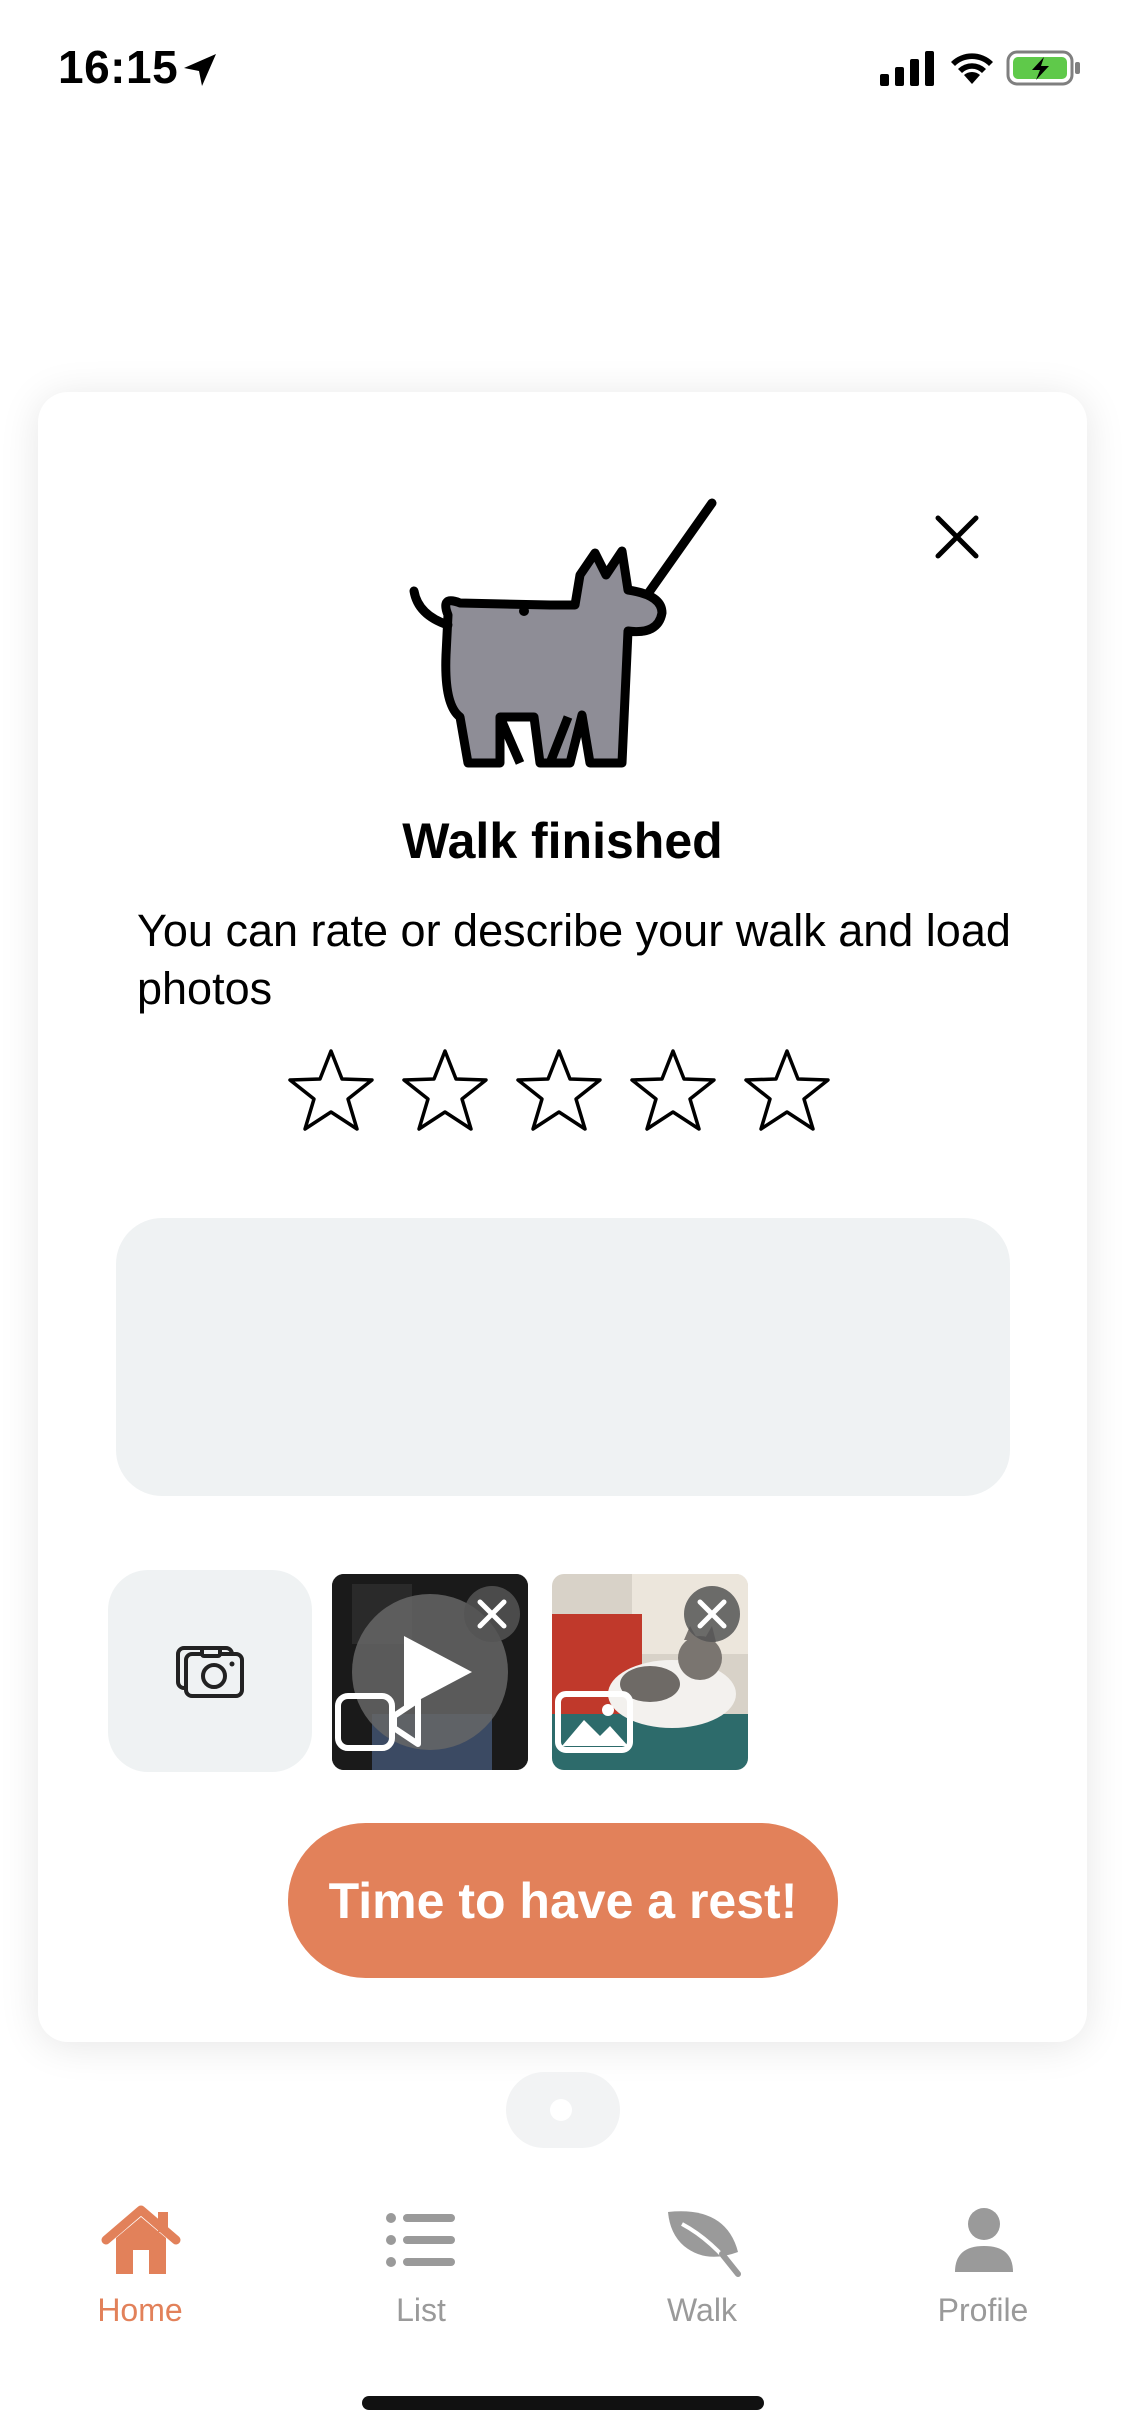  I want to click on battery-charging-icon, so click(1043, 68).